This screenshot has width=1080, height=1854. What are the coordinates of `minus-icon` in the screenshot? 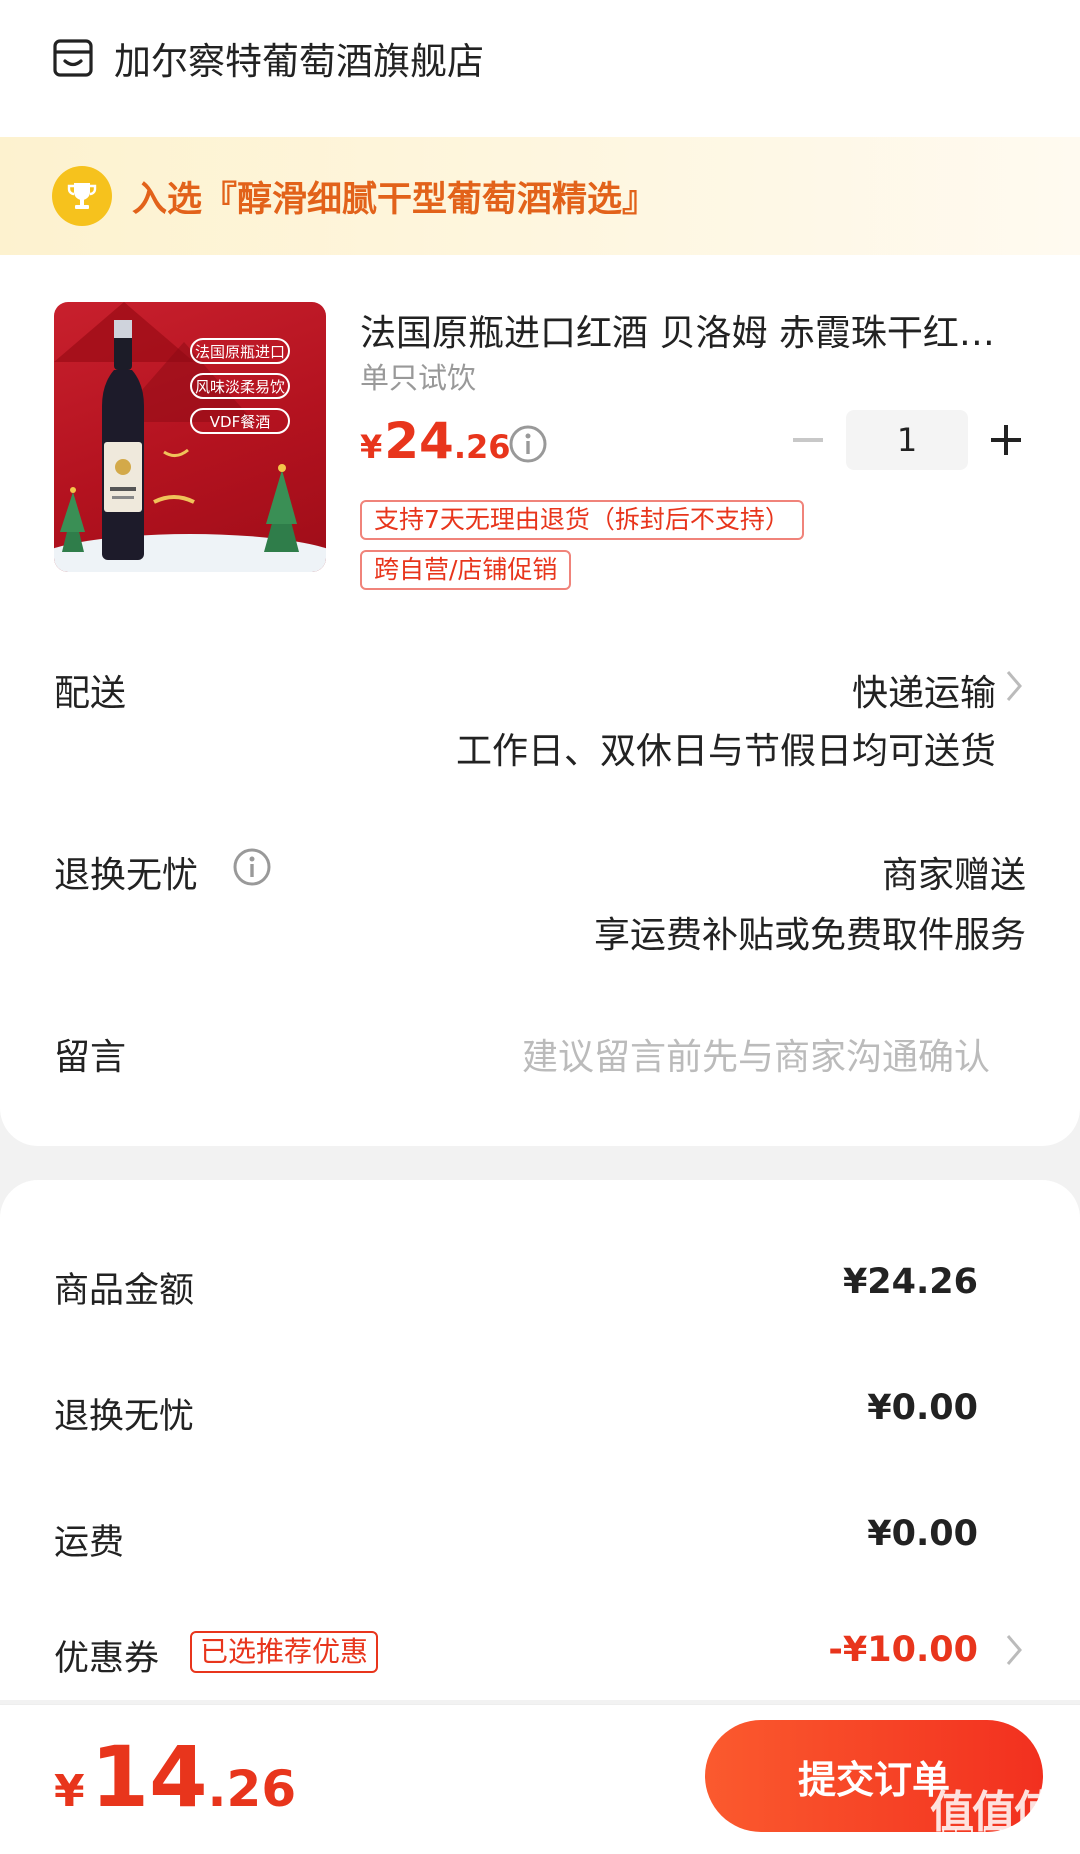 It's located at (808, 440).